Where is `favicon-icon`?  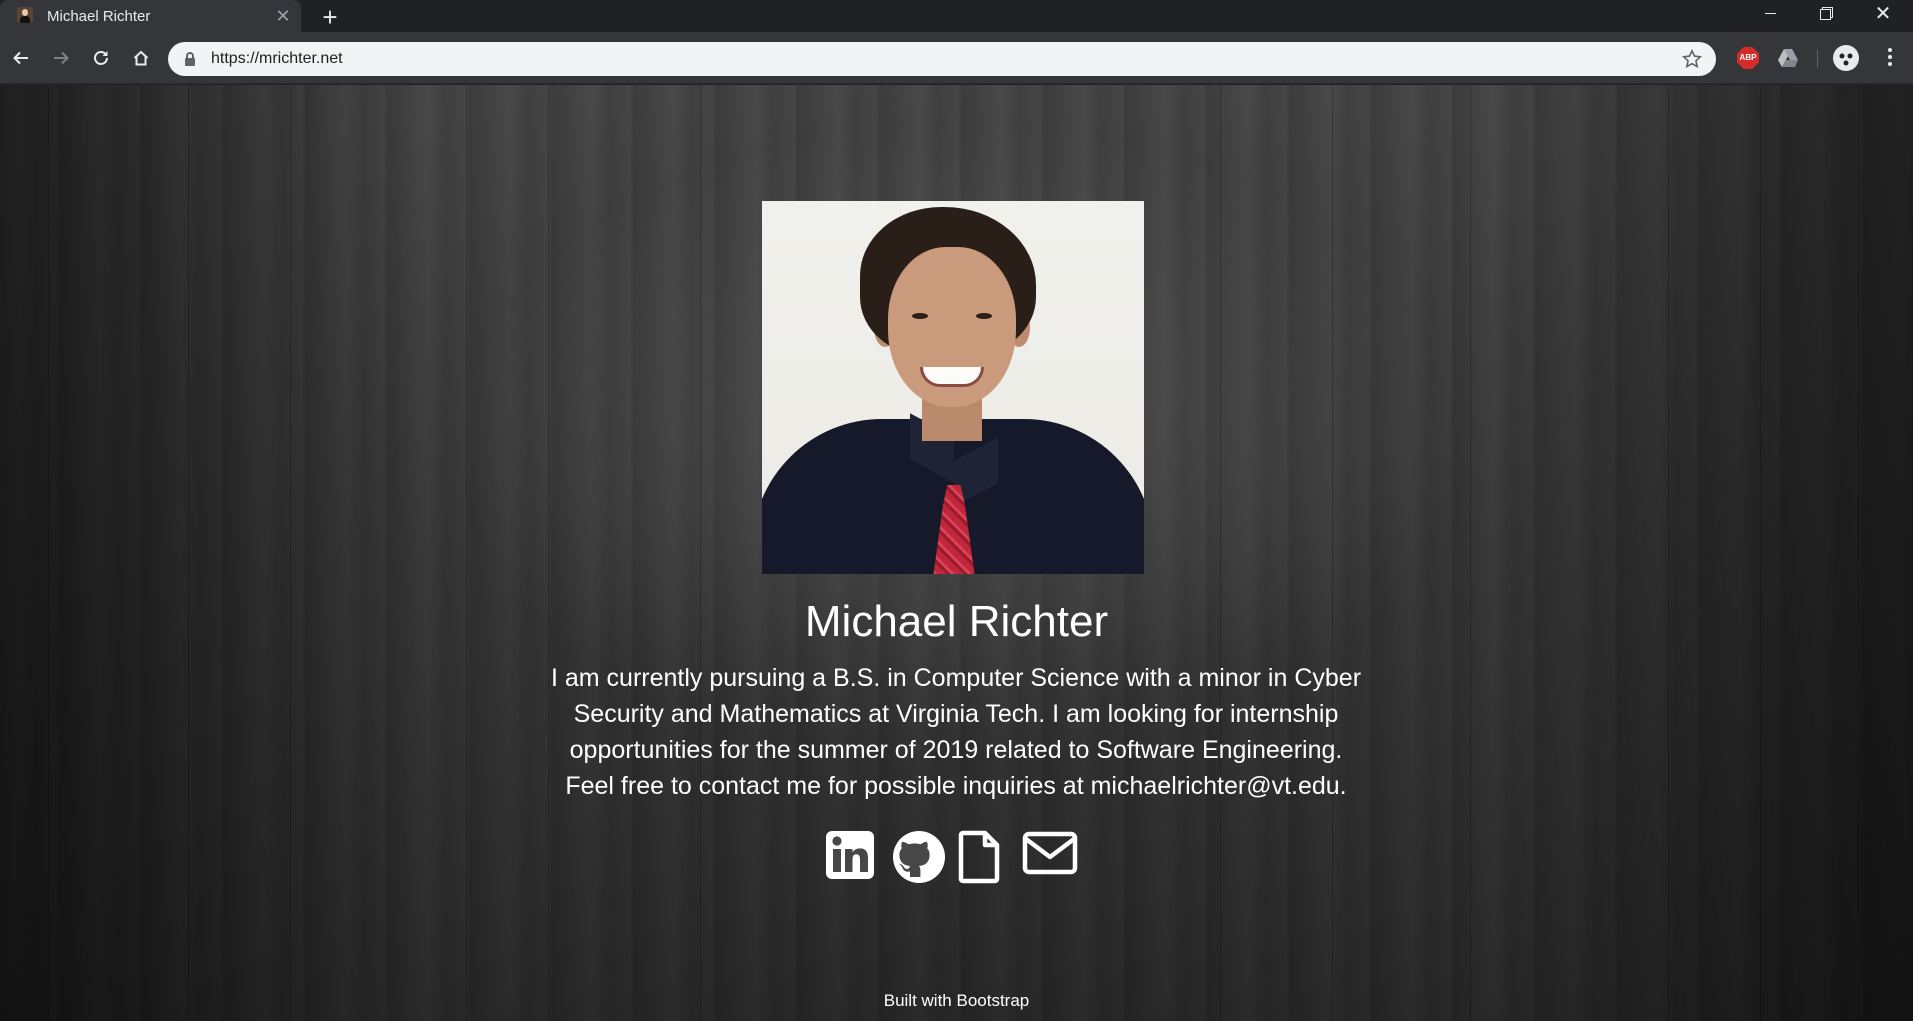
favicon-icon is located at coordinates (25, 15).